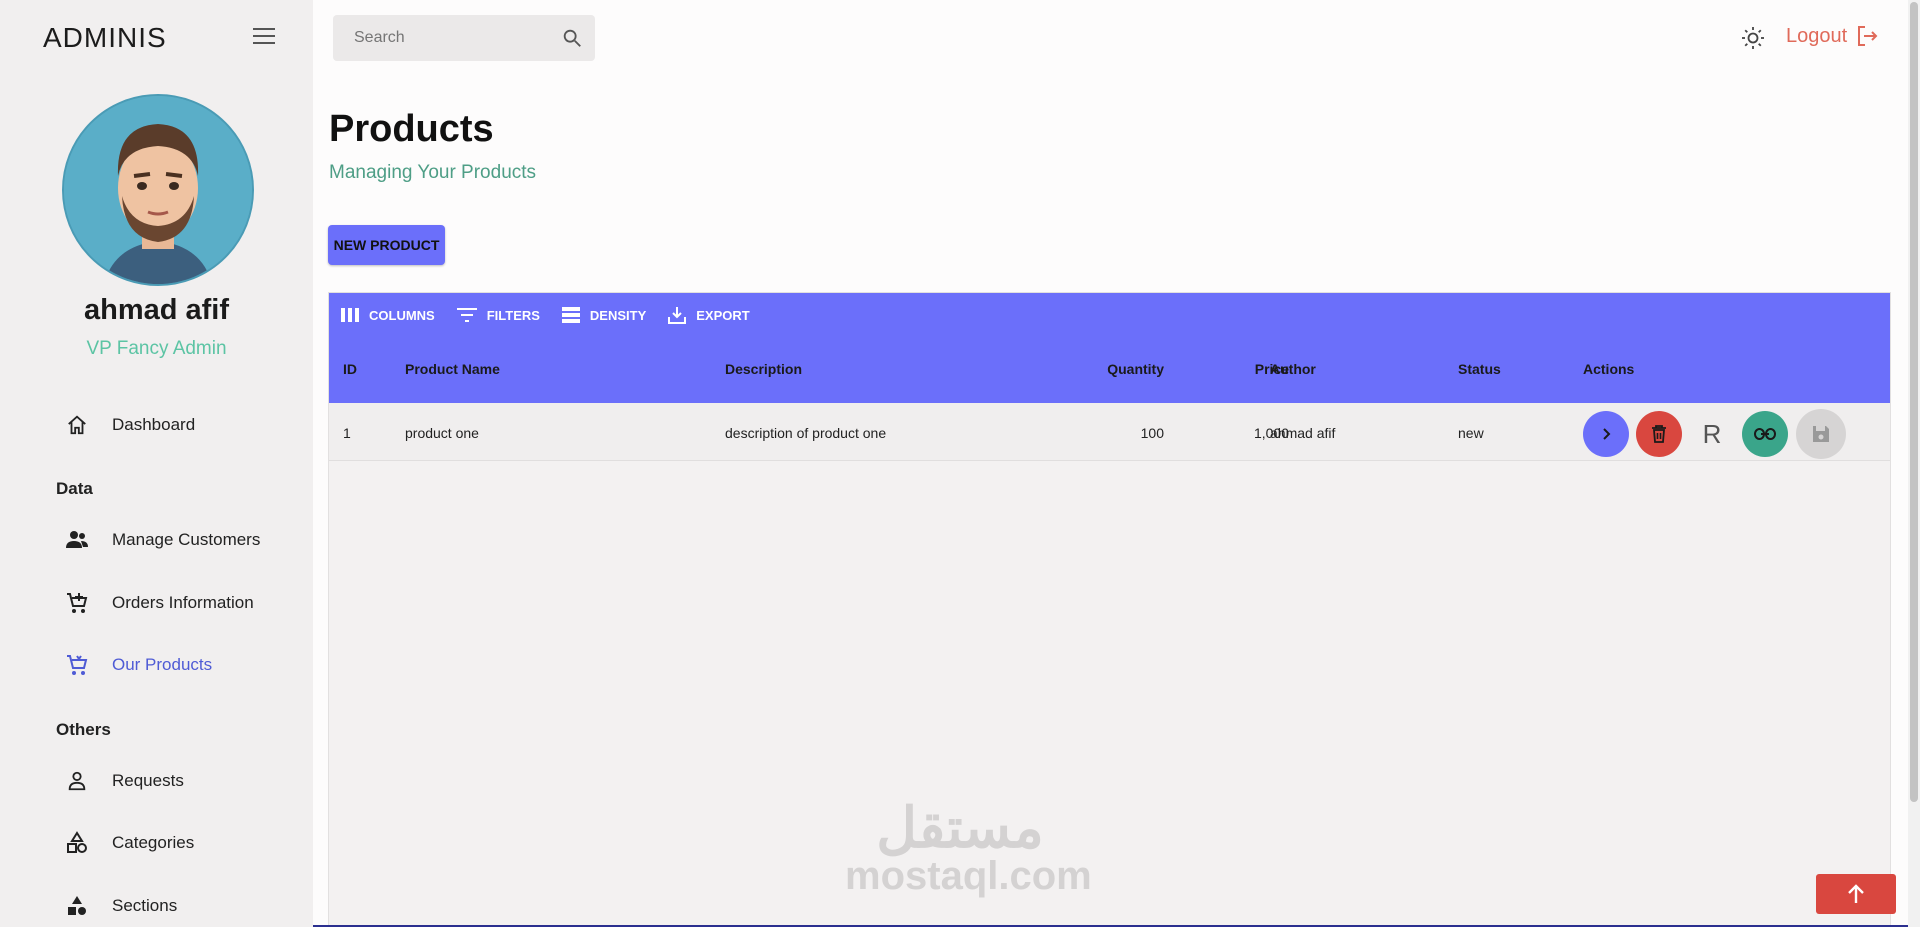 This screenshot has width=1920, height=927. I want to click on cell-id: 1, so click(347, 433).